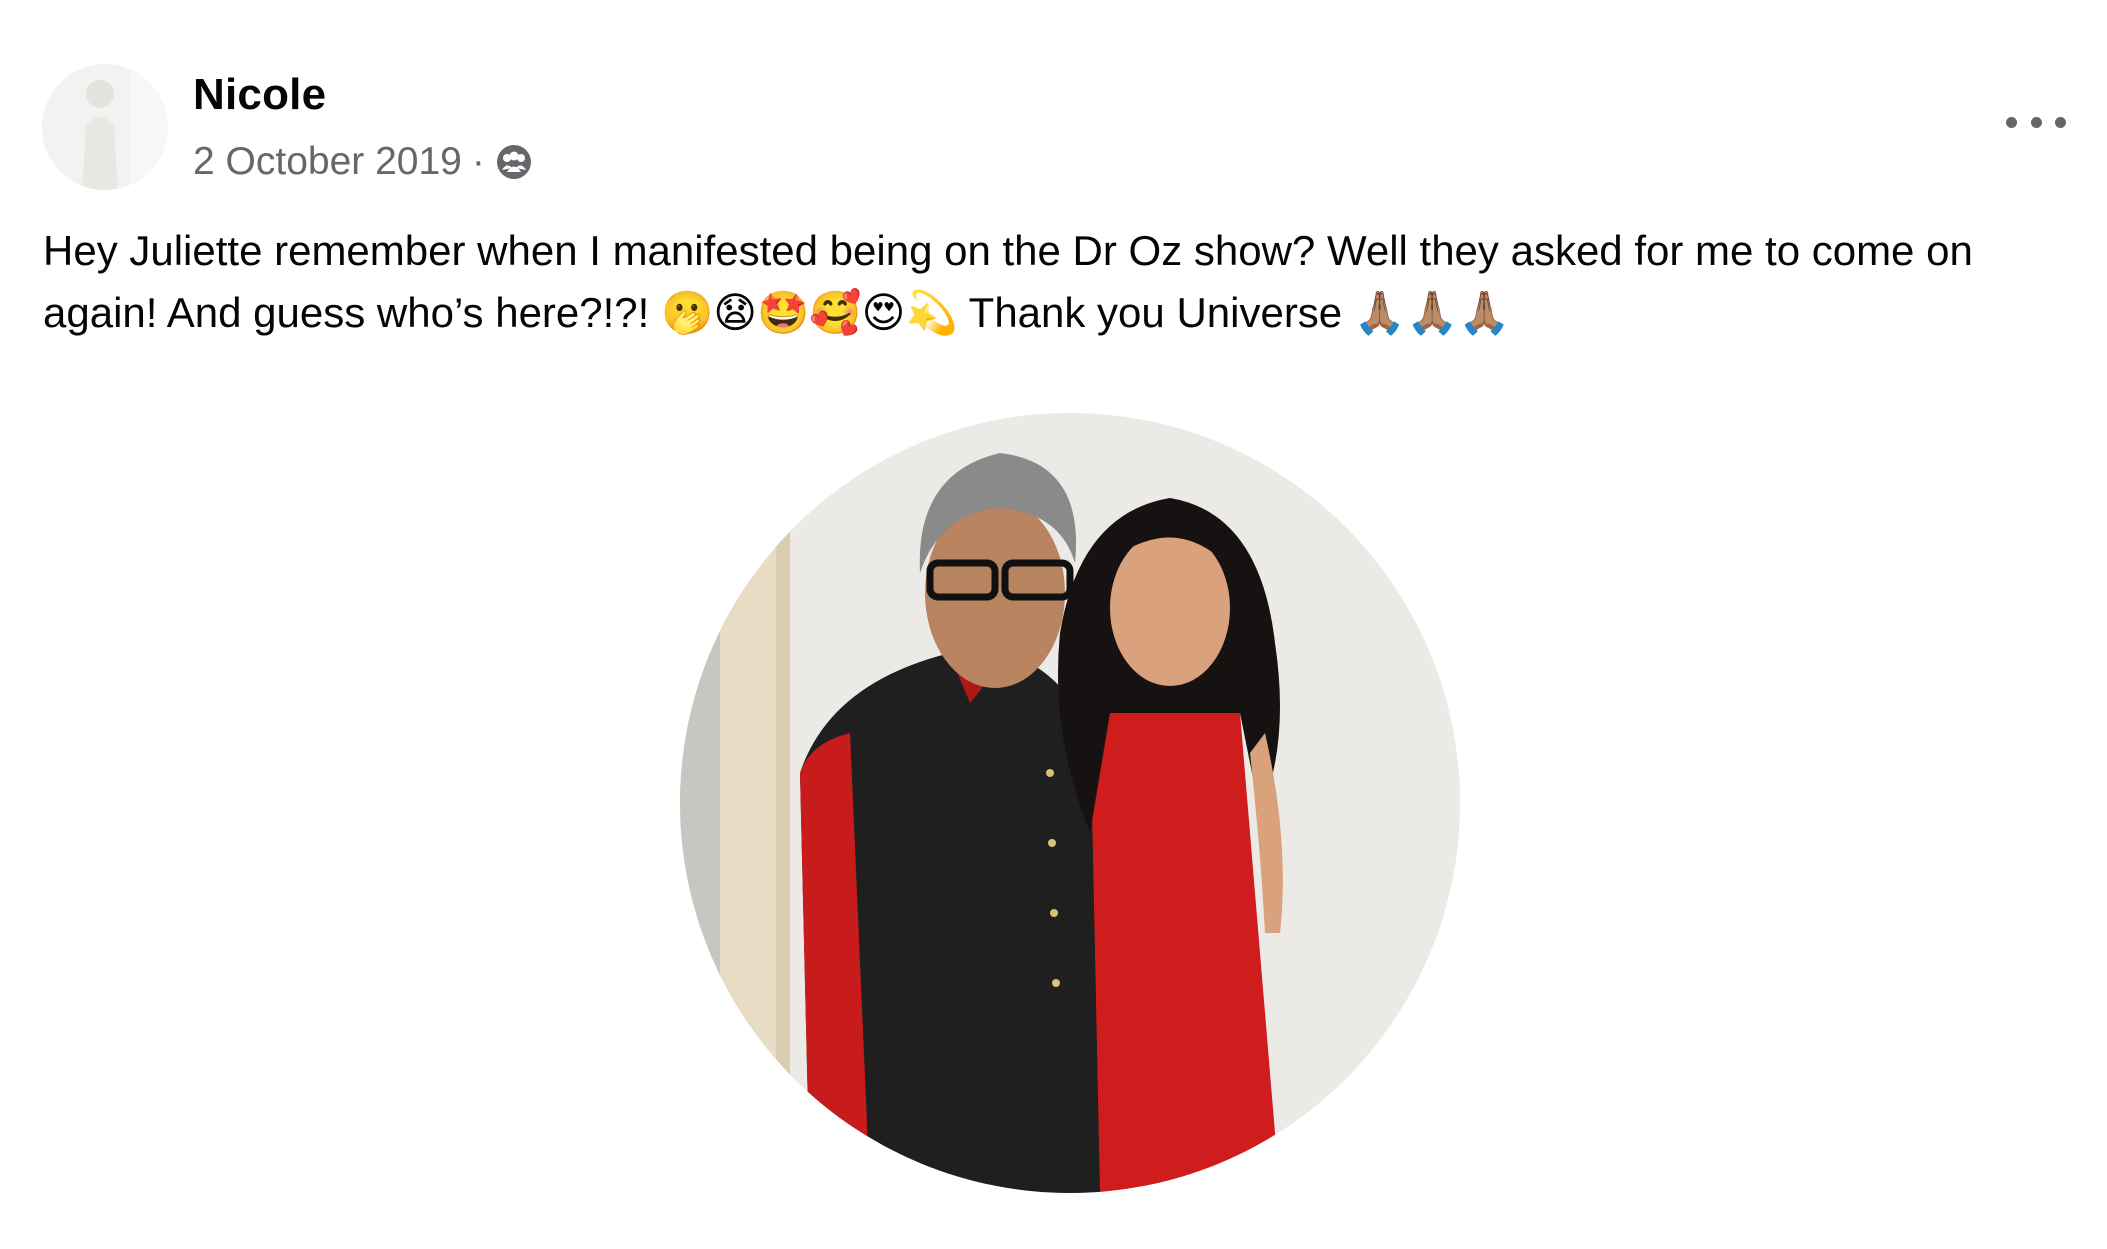 Image resolution: width=2107 pixels, height=1249 pixels. I want to click on post-date: 2 October 2019, so click(327, 162).